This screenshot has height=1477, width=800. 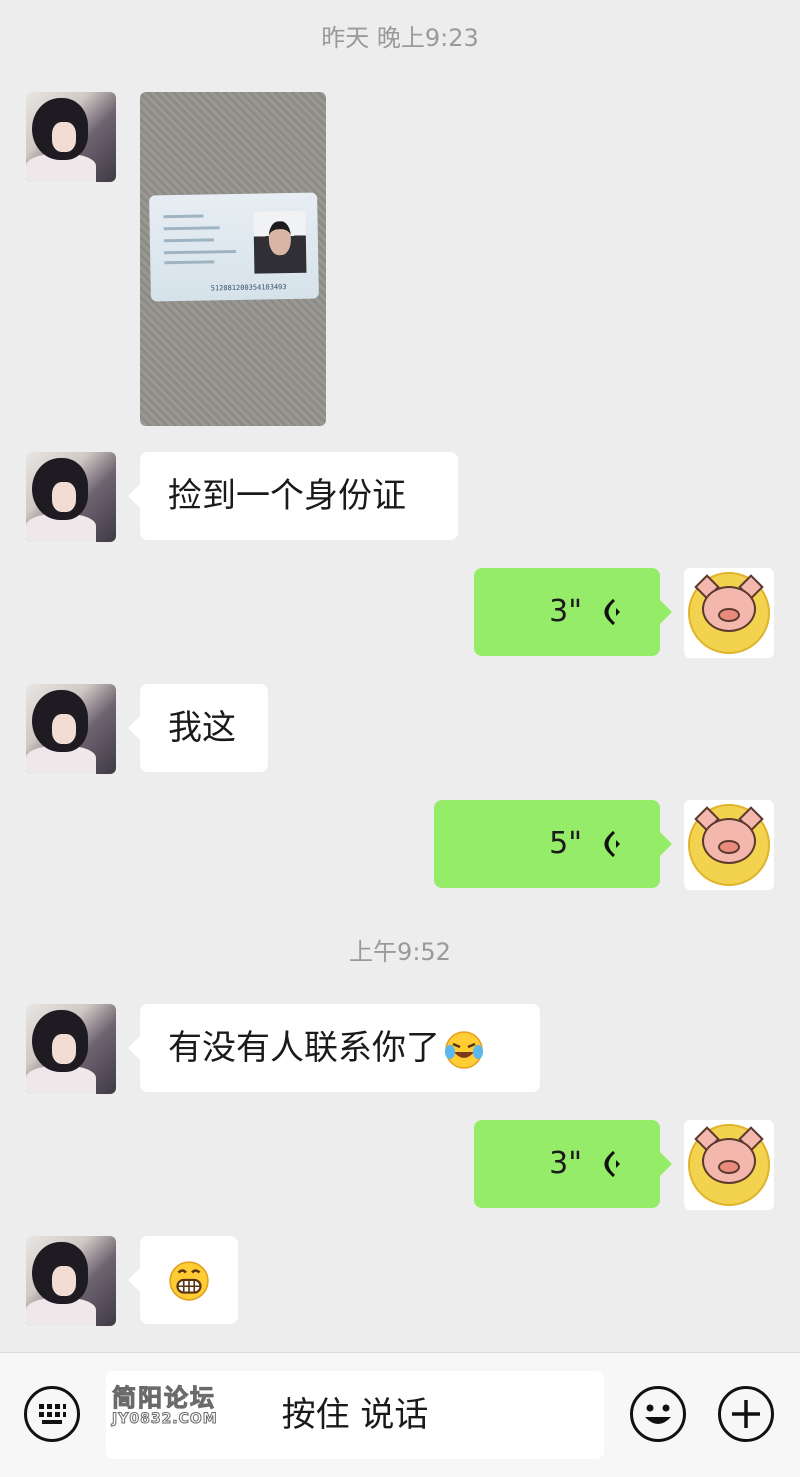 I want to click on timestamp: 昨天 晚上9:23, so click(x=400, y=38).